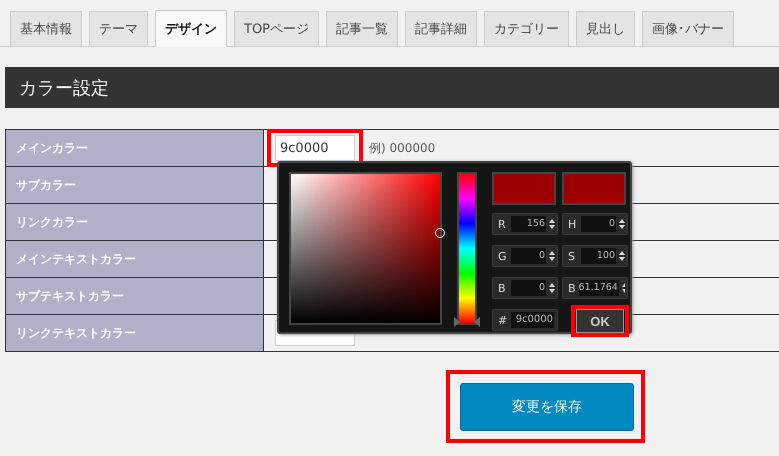 The width and height of the screenshot is (779, 456). Describe the element at coordinates (573, 224) in the screenshot. I see `field-label: H` at that location.